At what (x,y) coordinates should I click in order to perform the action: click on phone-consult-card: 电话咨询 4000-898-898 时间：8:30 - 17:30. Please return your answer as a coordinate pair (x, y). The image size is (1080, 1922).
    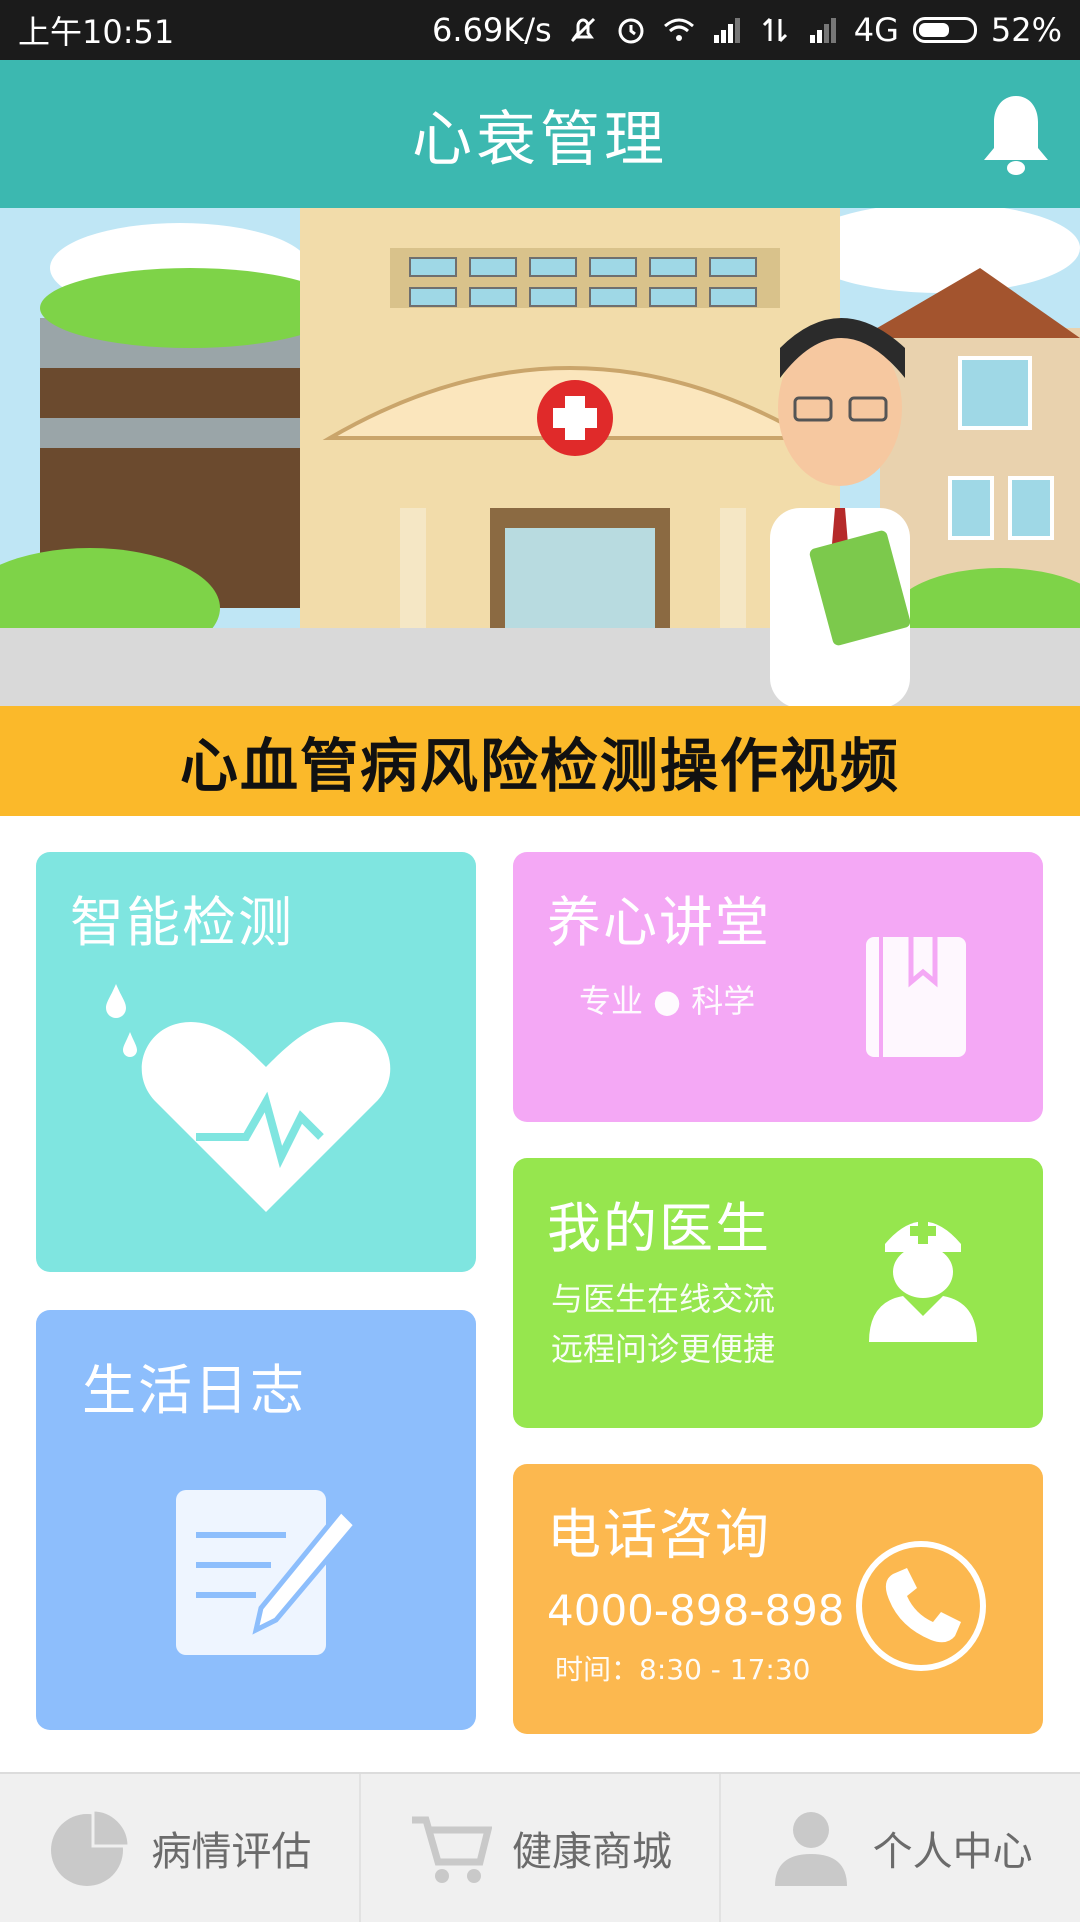
    Looking at the image, I should click on (778, 1599).